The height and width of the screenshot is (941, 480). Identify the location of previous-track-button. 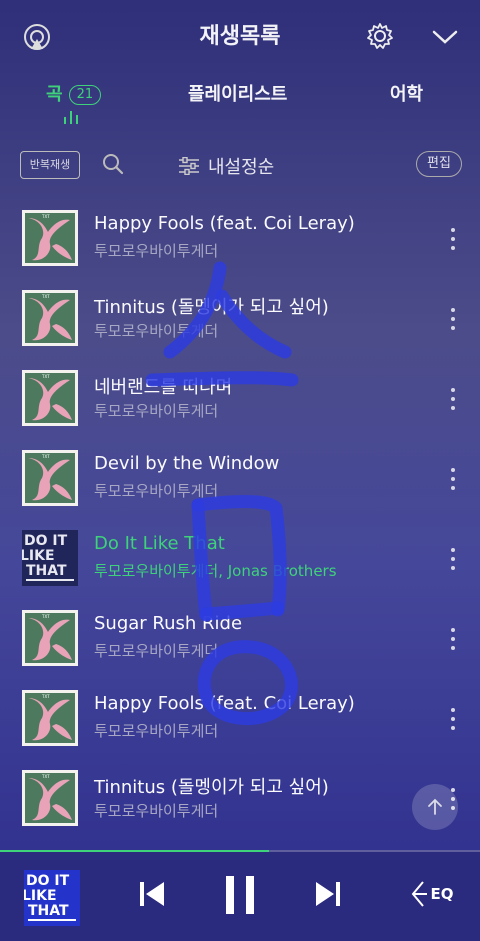
(152, 894).